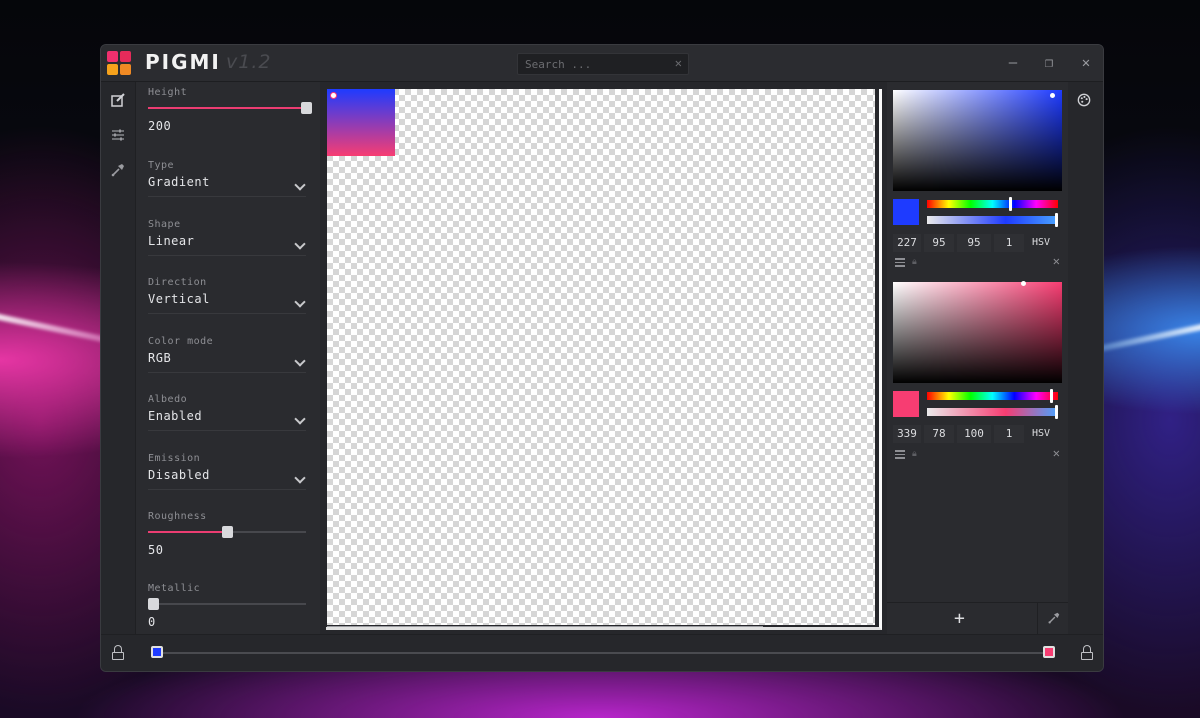 The image size is (1200, 718). I want to click on color-mode-setting: Color mode RGB, so click(227, 354).